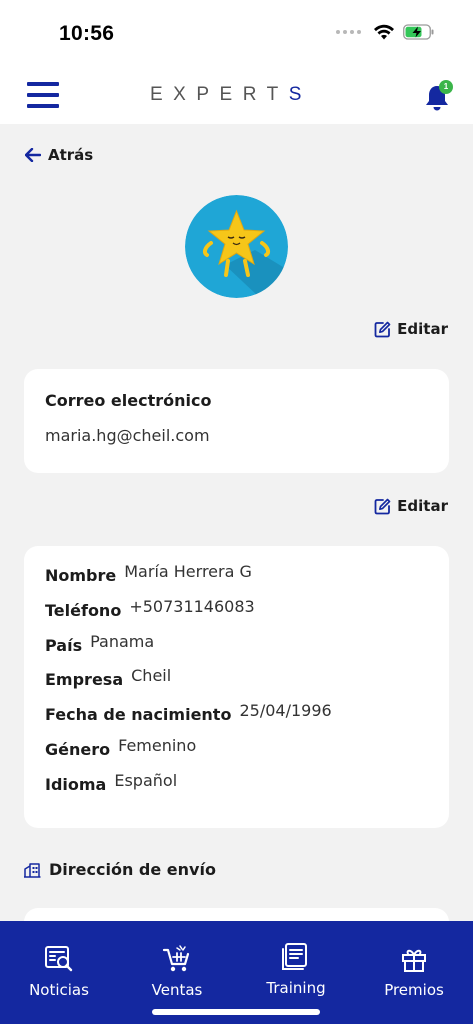 The image size is (473, 1024). What do you see at coordinates (59, 959) in the screenshot?
I see `news-icon` at bounding box center [59, 959].